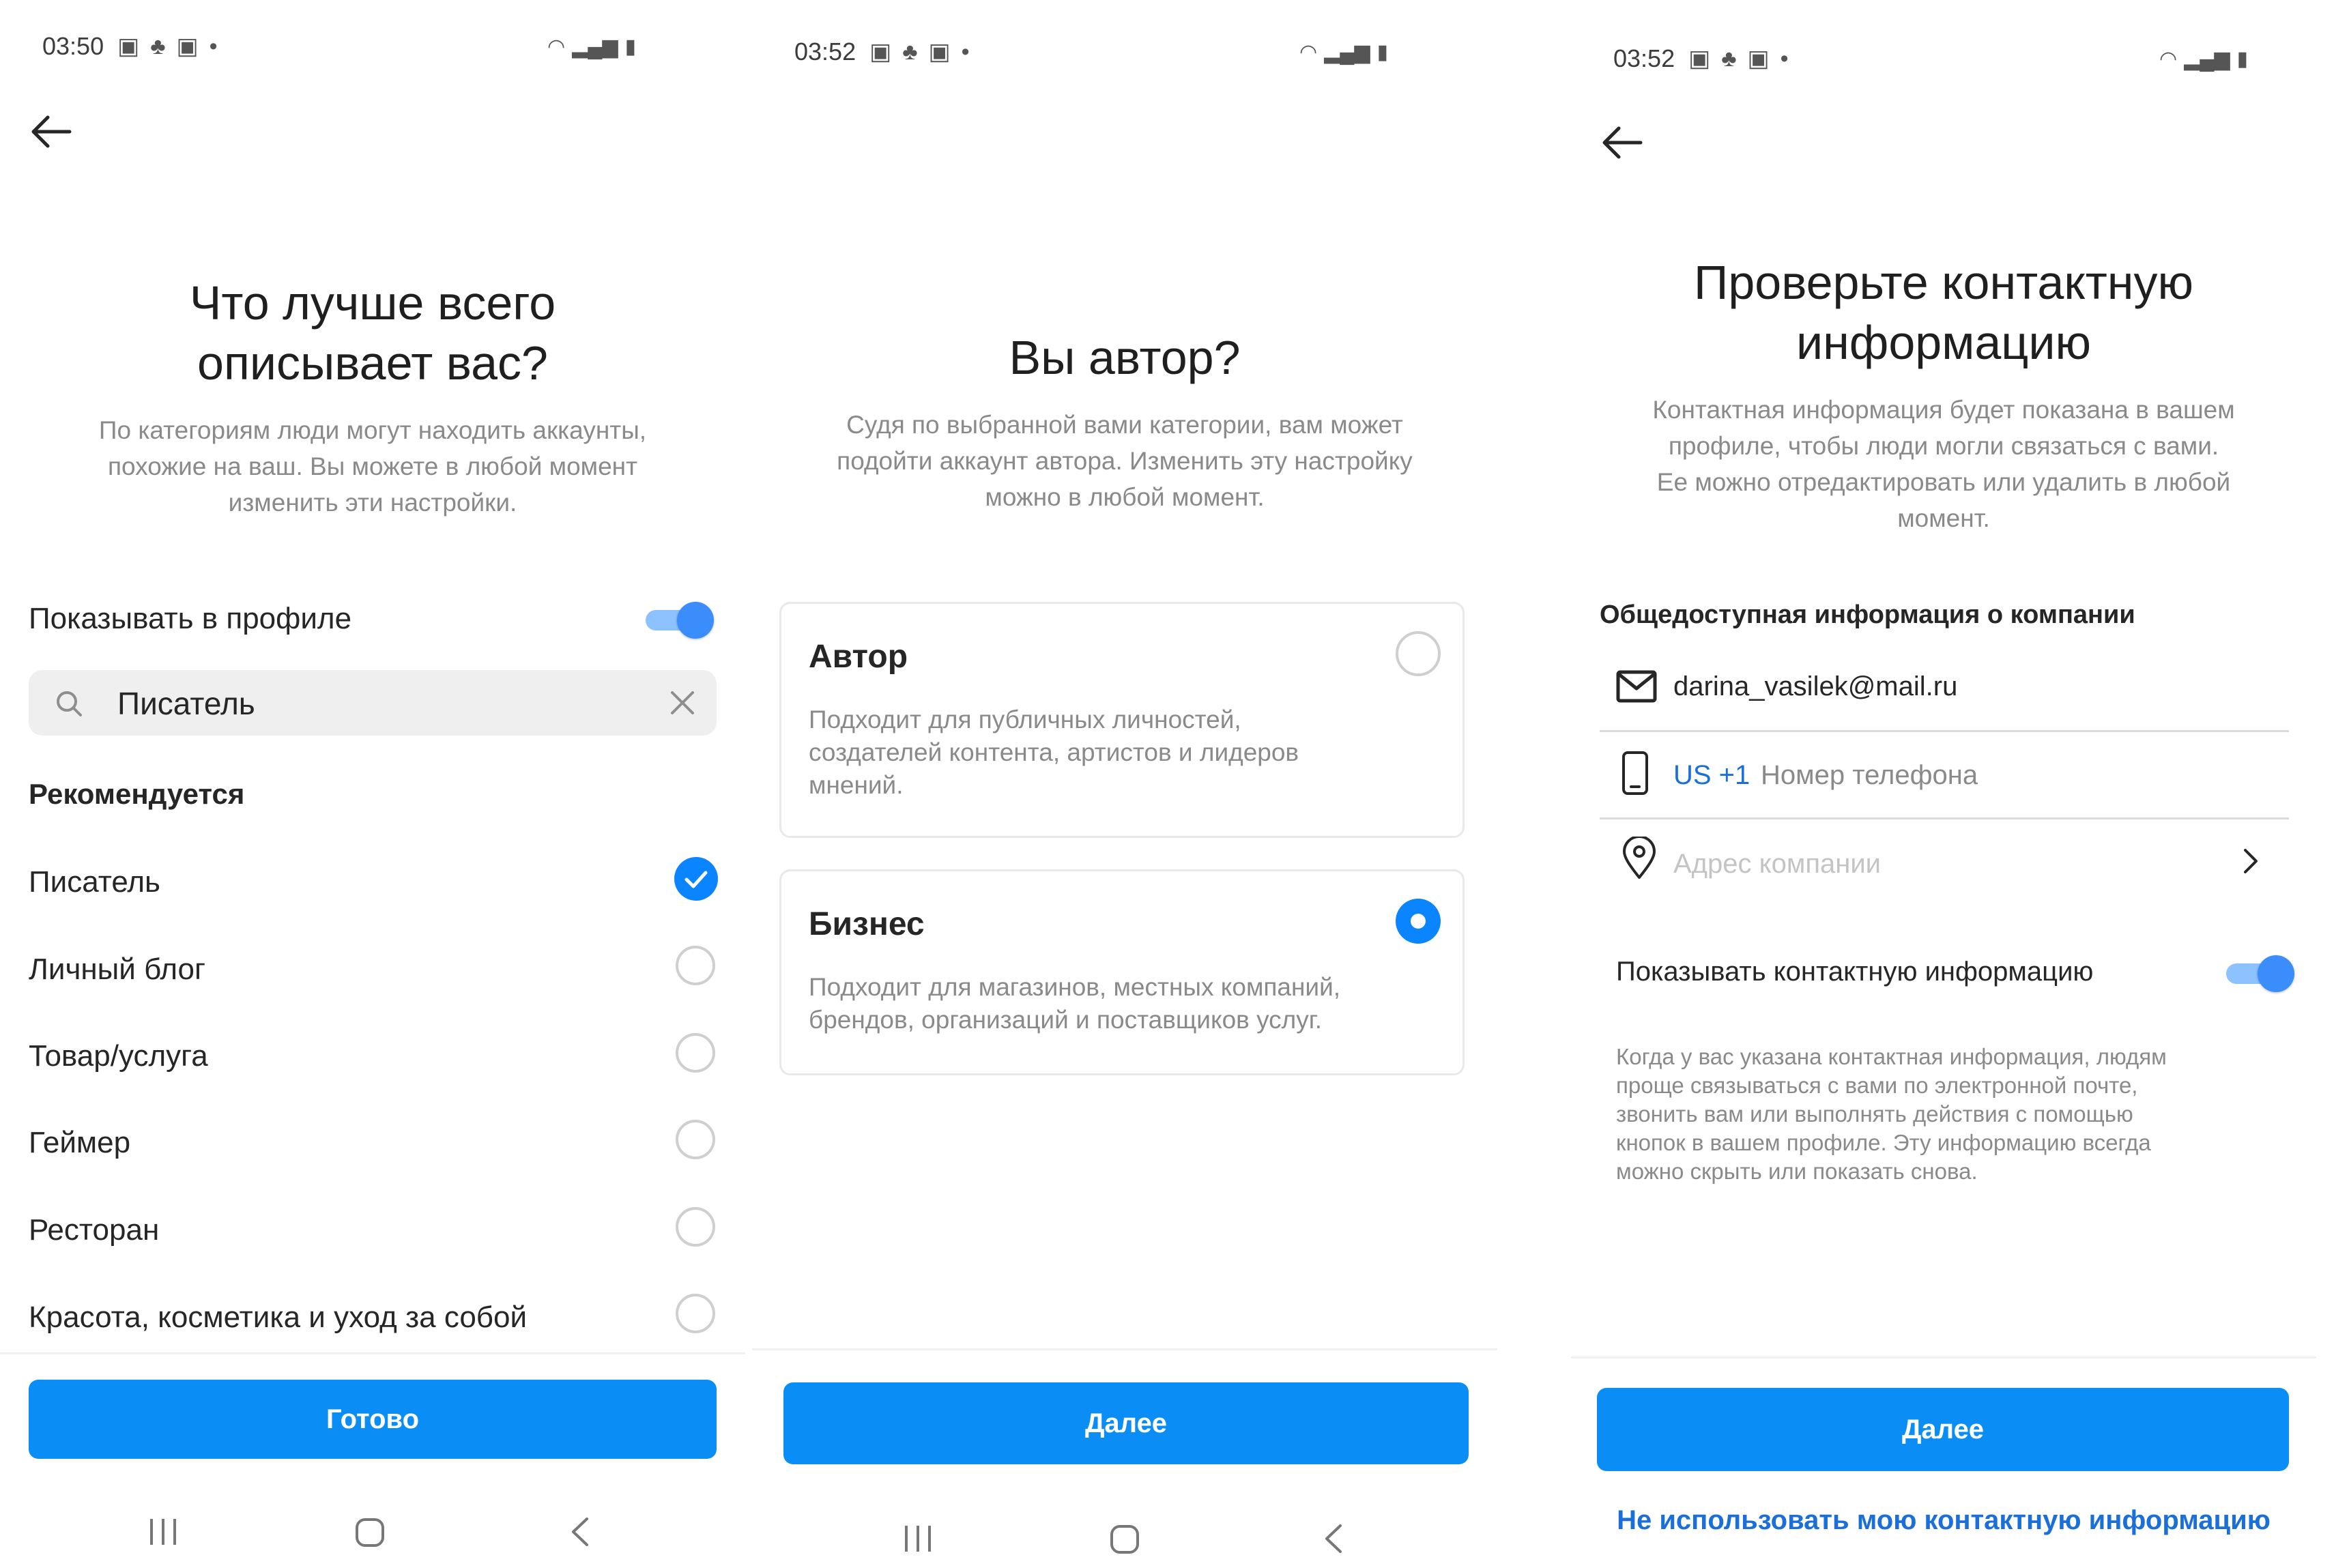 The image size is (2349, 1568). What do you see at coordinates (2260, 973) in the screenshot?
I see `show-contact-toggle` at bounding box center [2260, 973].